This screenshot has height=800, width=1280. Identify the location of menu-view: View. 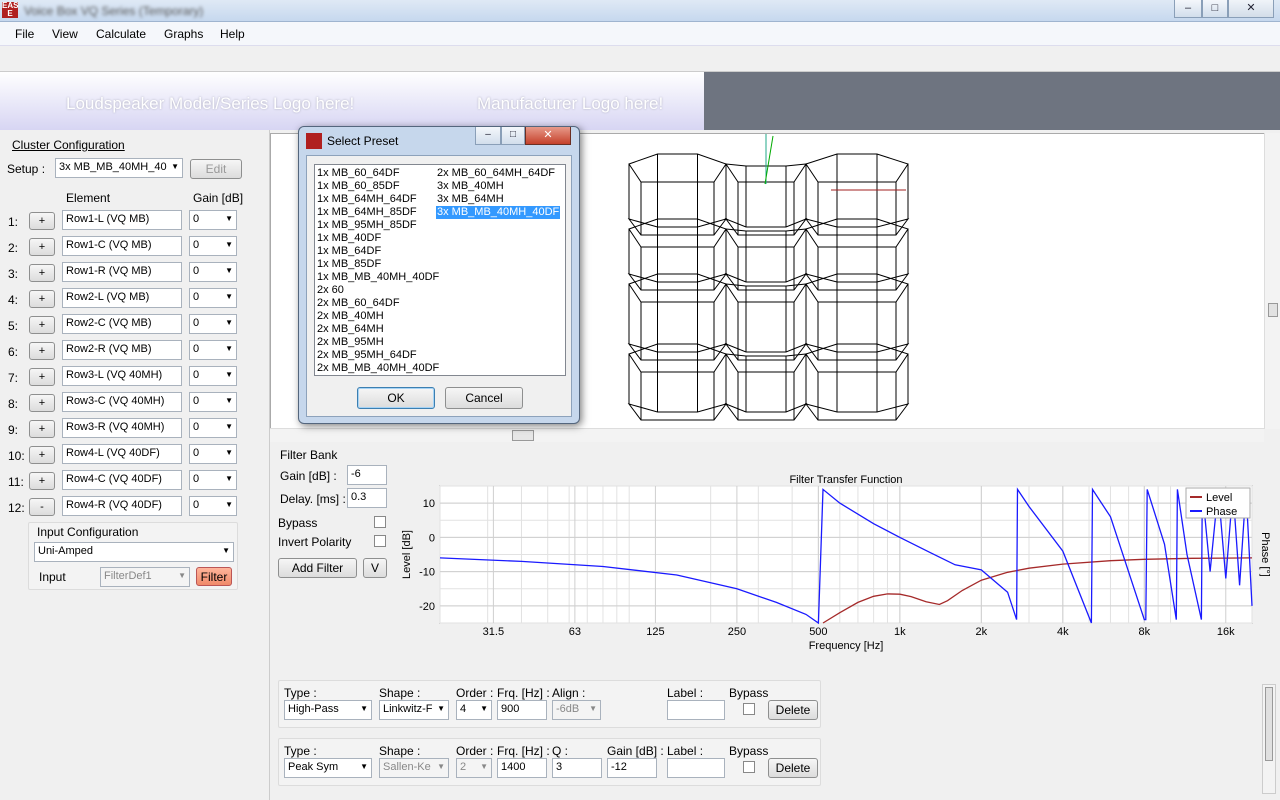
(65, 34).